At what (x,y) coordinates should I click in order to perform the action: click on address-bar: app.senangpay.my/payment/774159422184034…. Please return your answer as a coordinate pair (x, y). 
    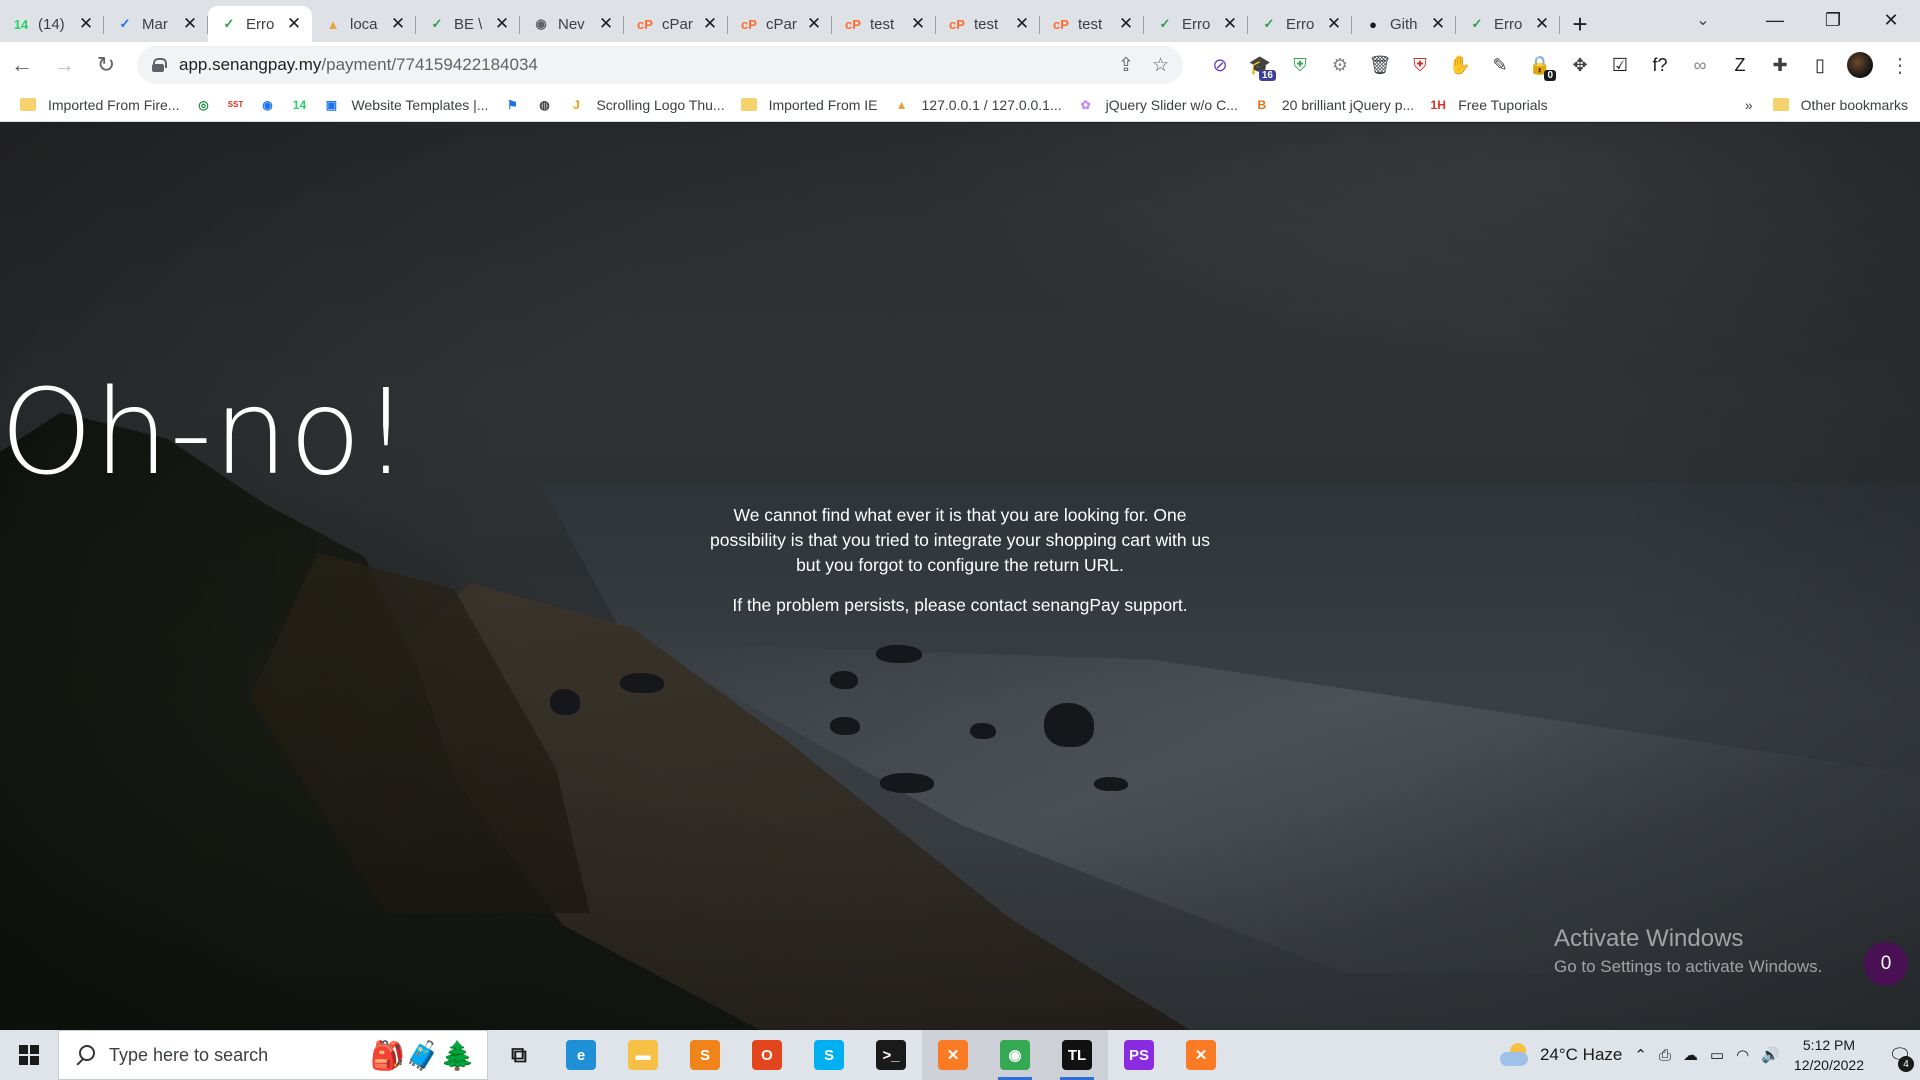
    Looking at the image, I should click on (660, 65).